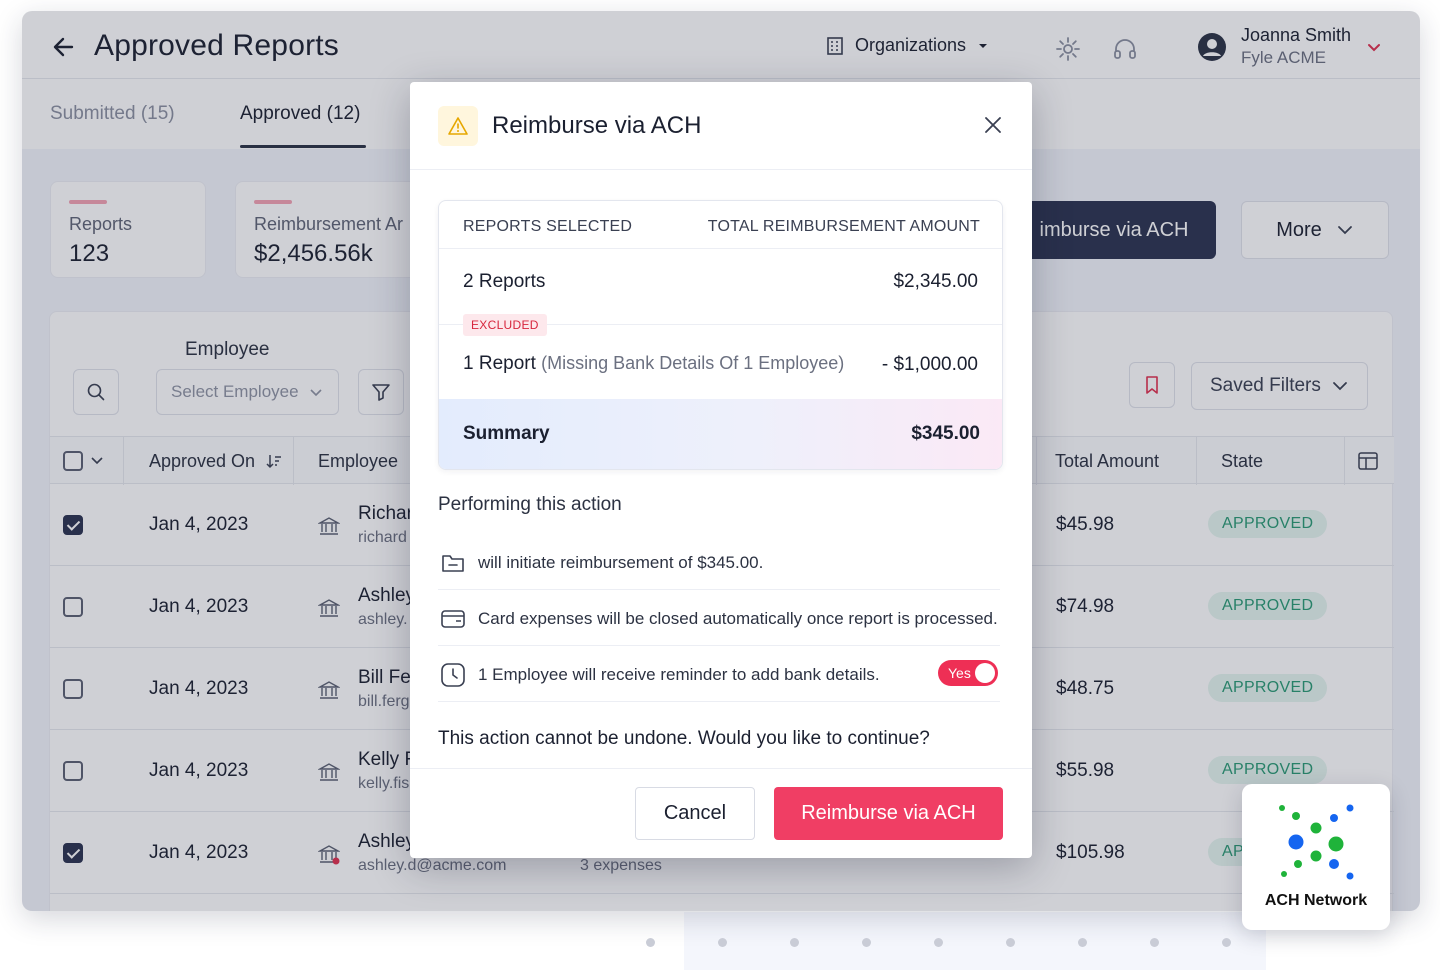 This screenshot has width=1440, height=973. Describe the element at coordinates (504, 281) in the screenshot. I see `selected-reports-label: 2 Reports` at that location.